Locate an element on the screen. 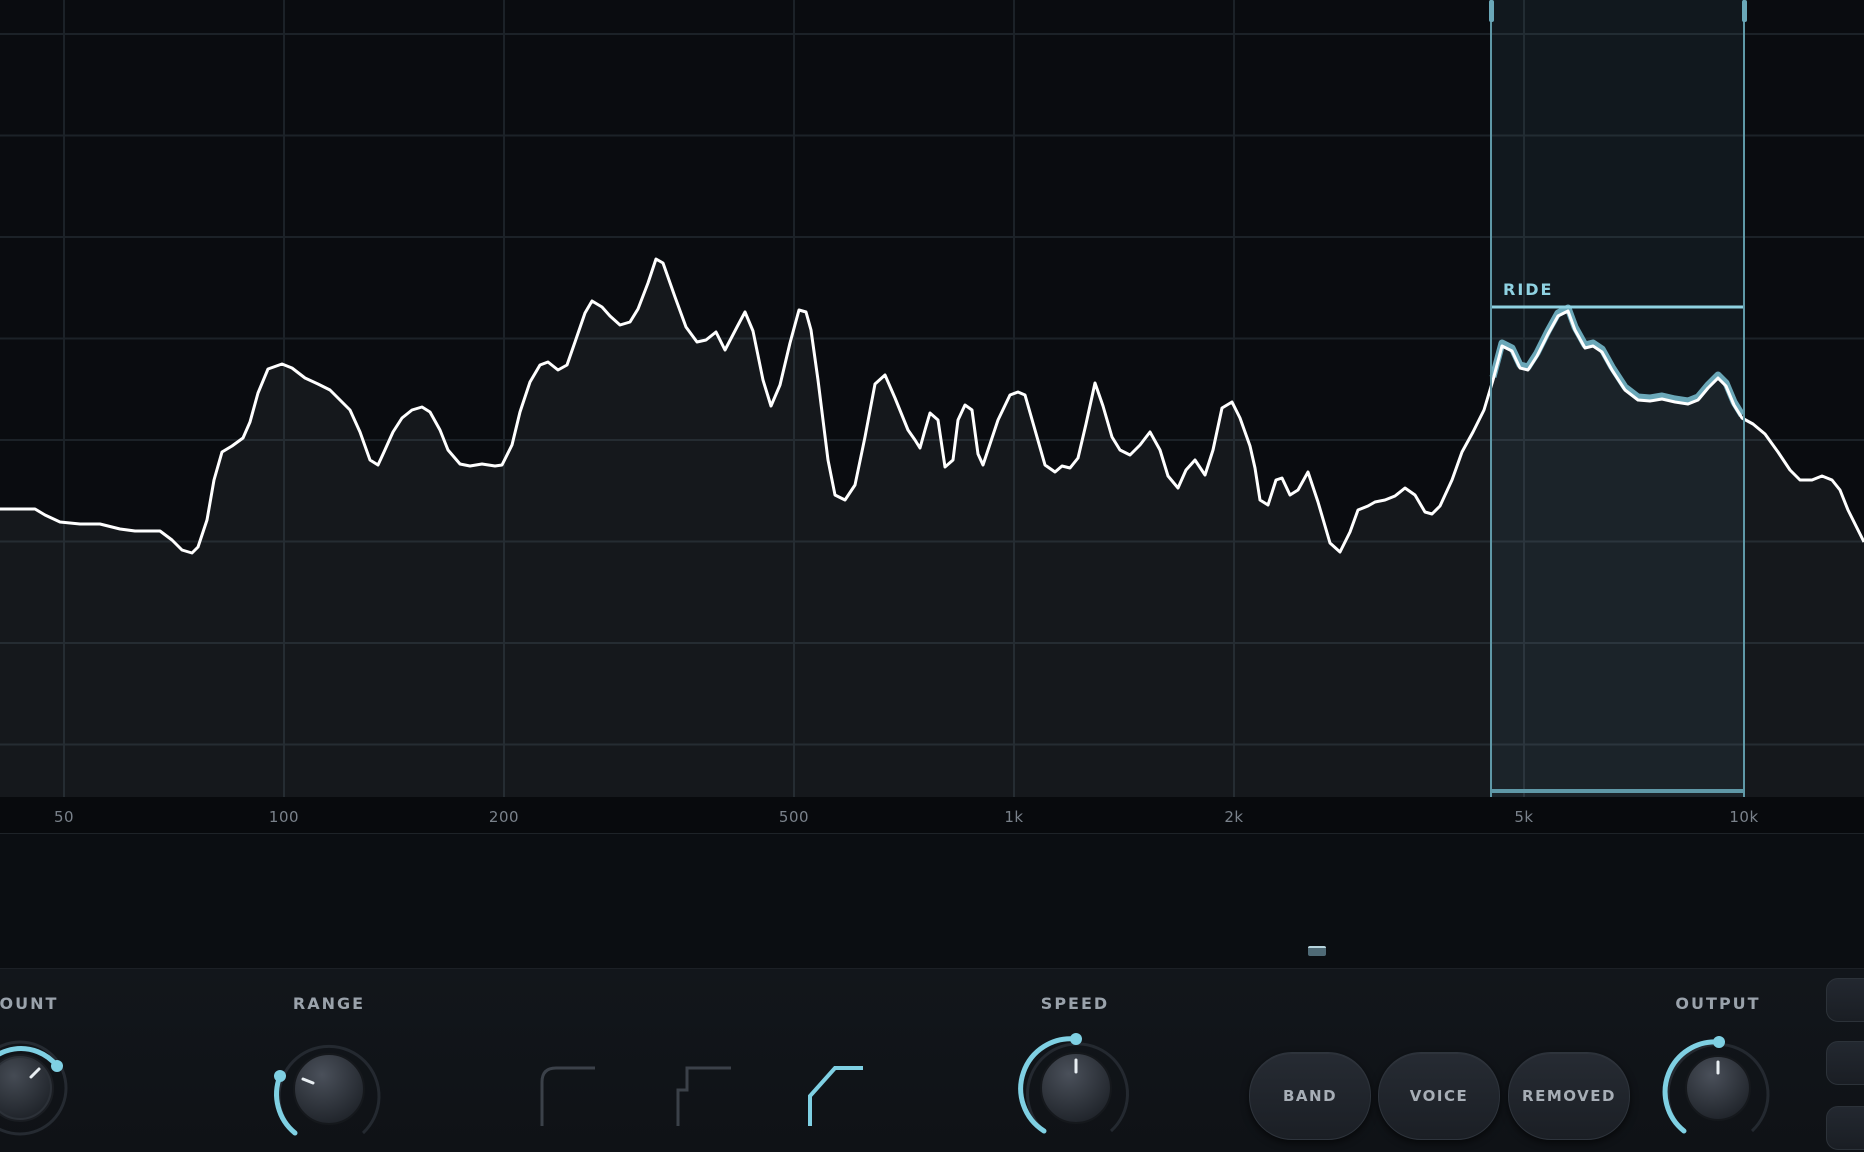  freq-label-500: 500 is located at coordinates (794, 817).